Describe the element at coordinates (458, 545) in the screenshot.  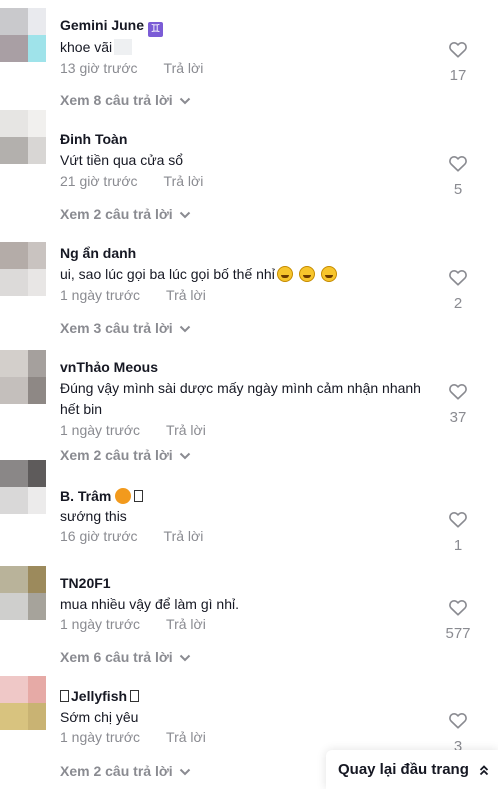
I see `like-count: 1` at that location.